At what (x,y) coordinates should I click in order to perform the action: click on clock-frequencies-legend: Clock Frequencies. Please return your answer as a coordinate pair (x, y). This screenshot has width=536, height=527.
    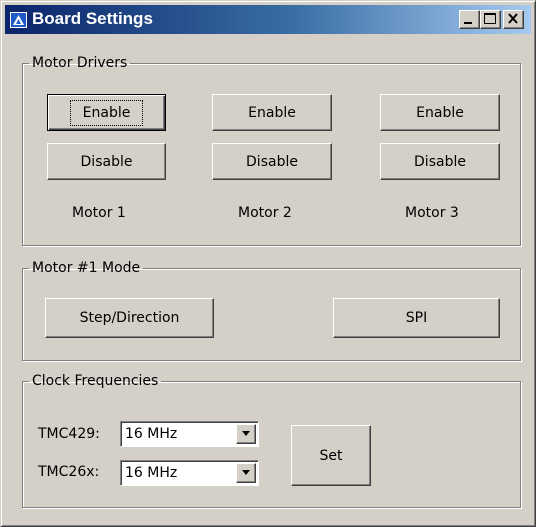
    Looking at the image, I should click on (95, 381).